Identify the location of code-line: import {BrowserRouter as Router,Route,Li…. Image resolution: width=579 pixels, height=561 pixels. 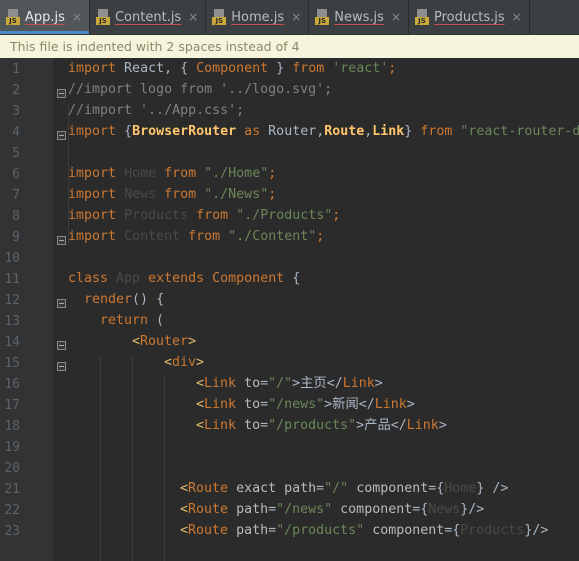
(323, 131).